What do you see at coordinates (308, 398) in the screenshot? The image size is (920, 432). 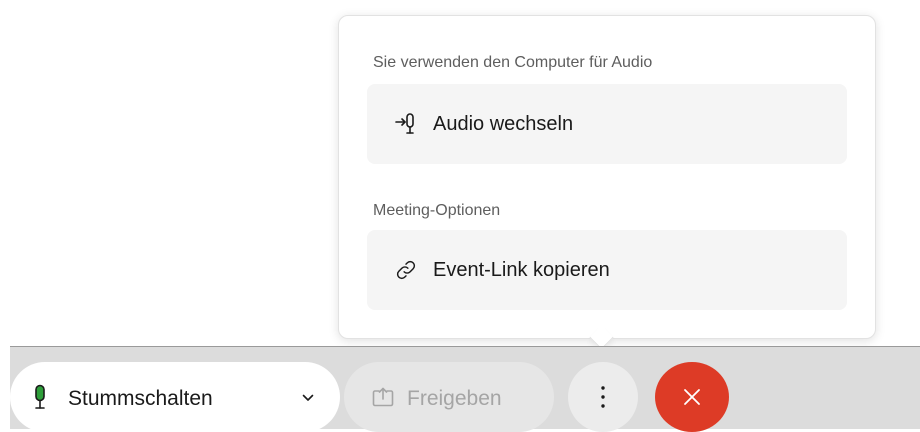 I see `chevron-down-icon` at bounding box center [308, 398].